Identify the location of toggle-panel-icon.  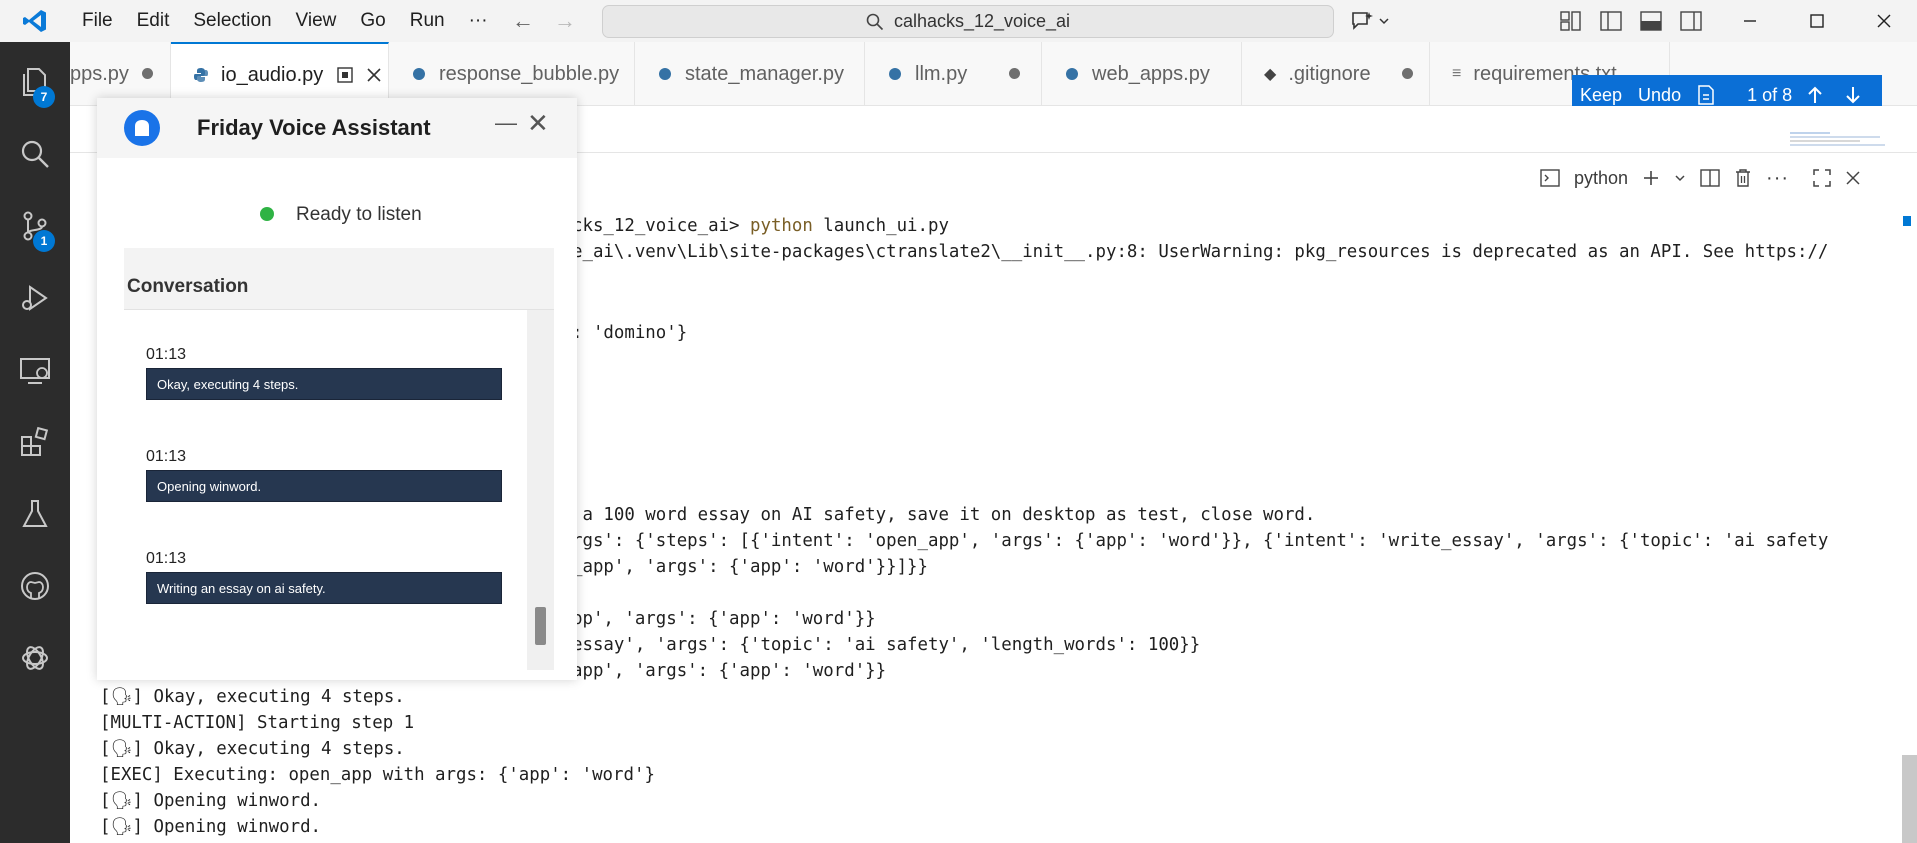
(1651, 21).